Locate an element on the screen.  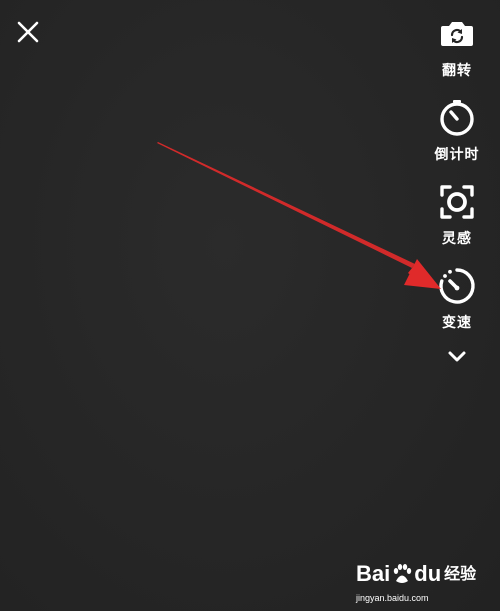
close-button is located at coordinates (28, 32).